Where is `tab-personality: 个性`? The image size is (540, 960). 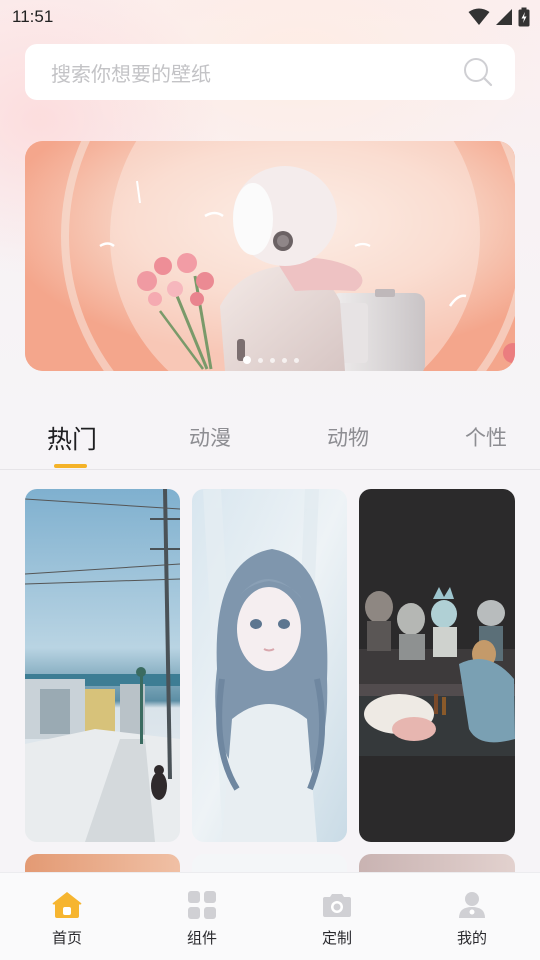
tab-personality: 个性 is located at coordinates (486, 437).